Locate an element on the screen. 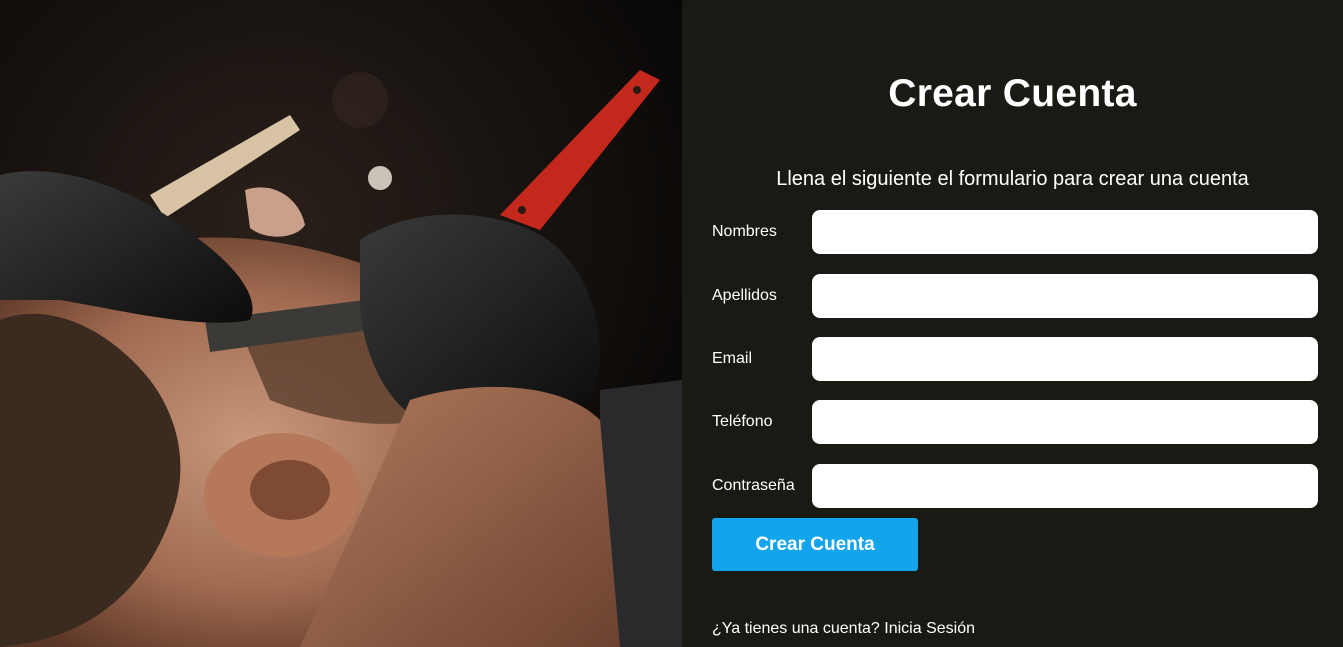 Image resolution: width=1343 pixels, height=647 pixels. telefono-label: Teléfono is located at coordinates (742, 421).